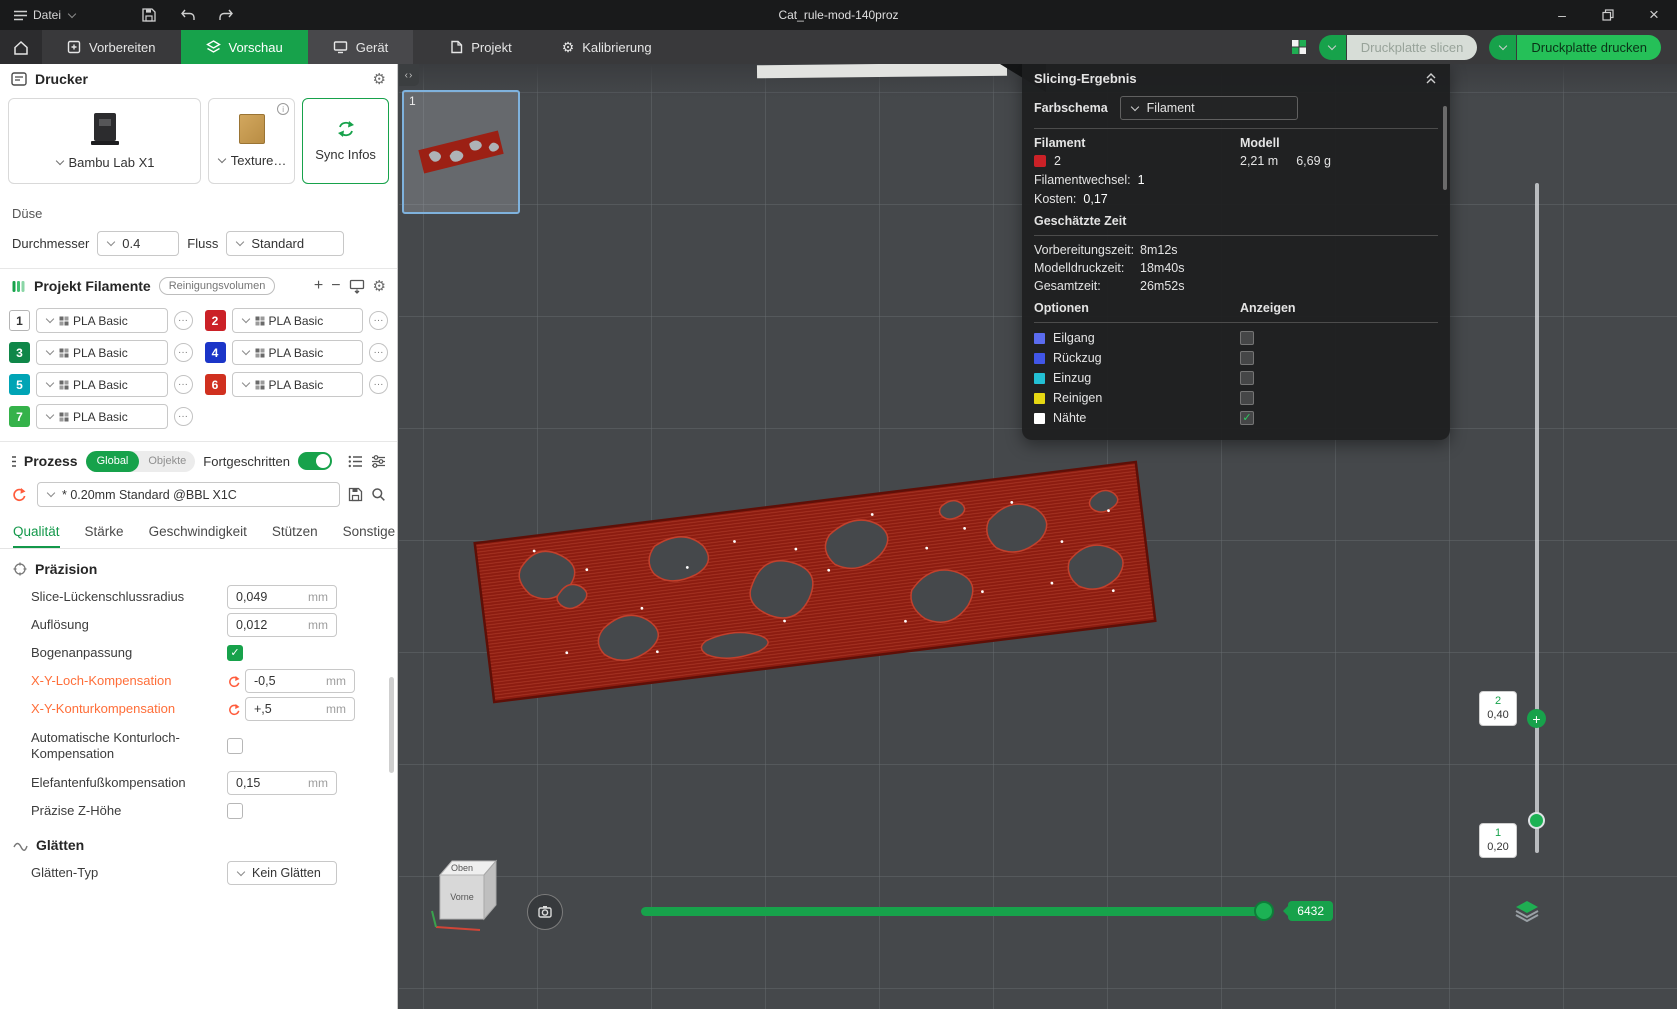 This screenshot has width=1677, height=1009. Describe the element at coordinates (215, 320) in the screenshot. I see `filament-chip: 2` at that location.